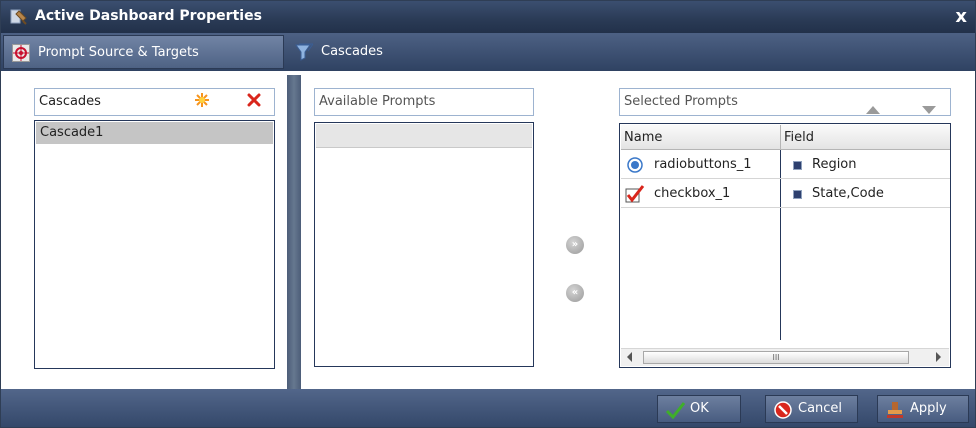 The height and width of the screenshot is (428, 976). I want to click on available-panel-header: Available Prompts, so click(424, 102).